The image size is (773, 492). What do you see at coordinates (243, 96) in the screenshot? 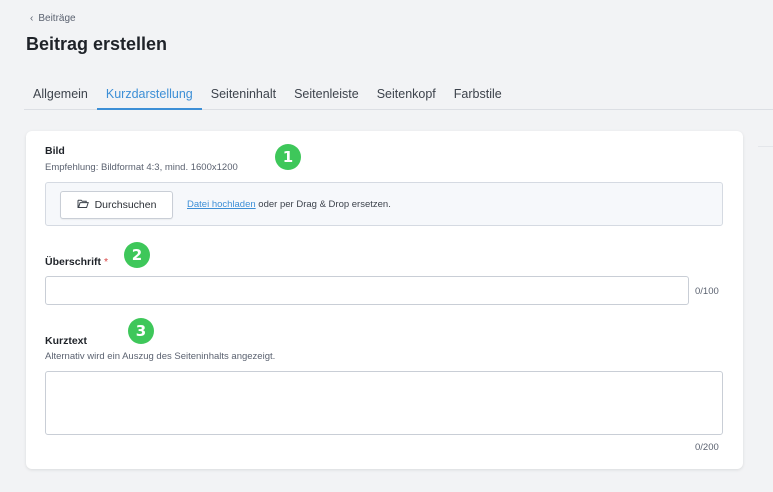
I see `tab-seiteninhalt: Seiteninhalt` at bounding box center [243, 96].